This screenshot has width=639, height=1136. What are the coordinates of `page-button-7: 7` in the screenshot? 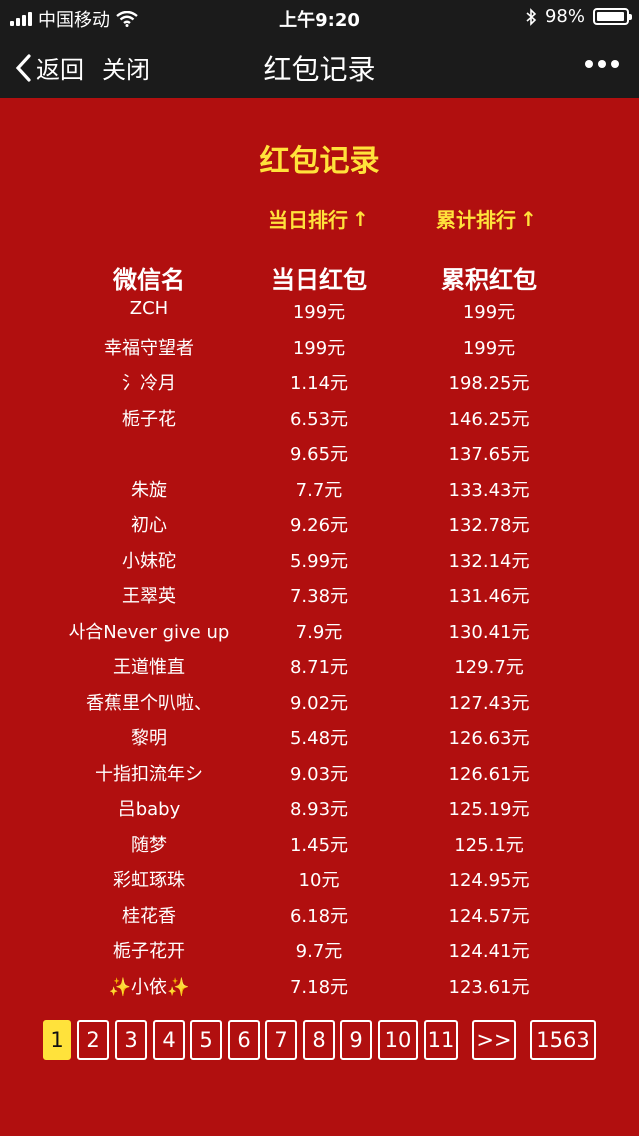 It's located at (281, 1040).